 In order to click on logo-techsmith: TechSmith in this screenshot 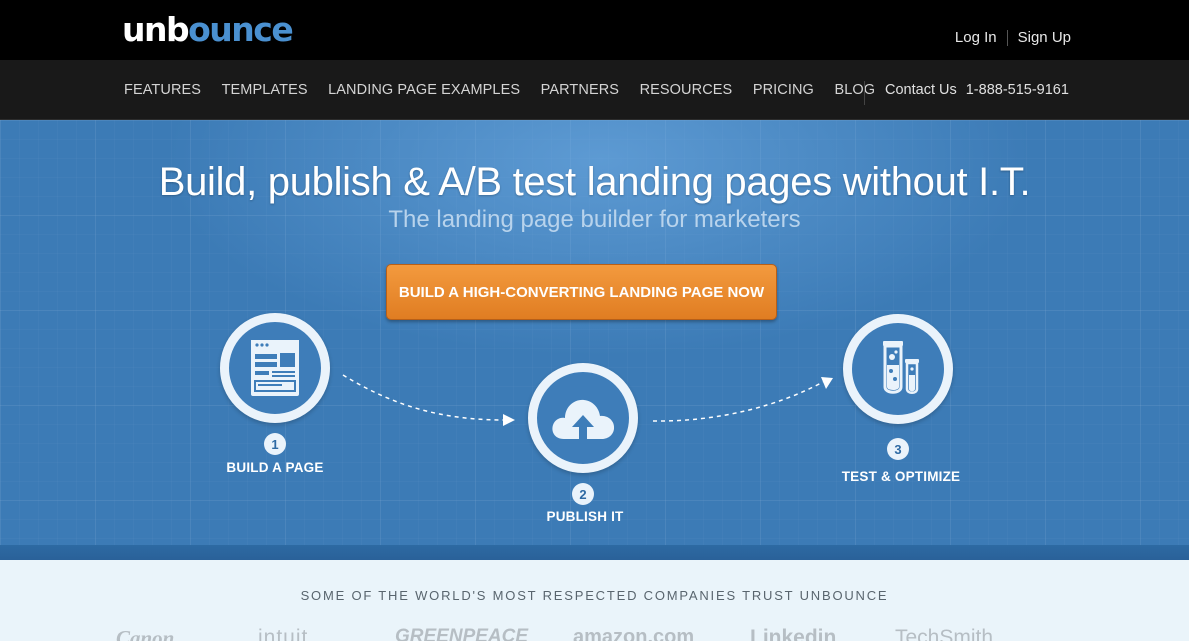, I will do `click(944, 633)`.